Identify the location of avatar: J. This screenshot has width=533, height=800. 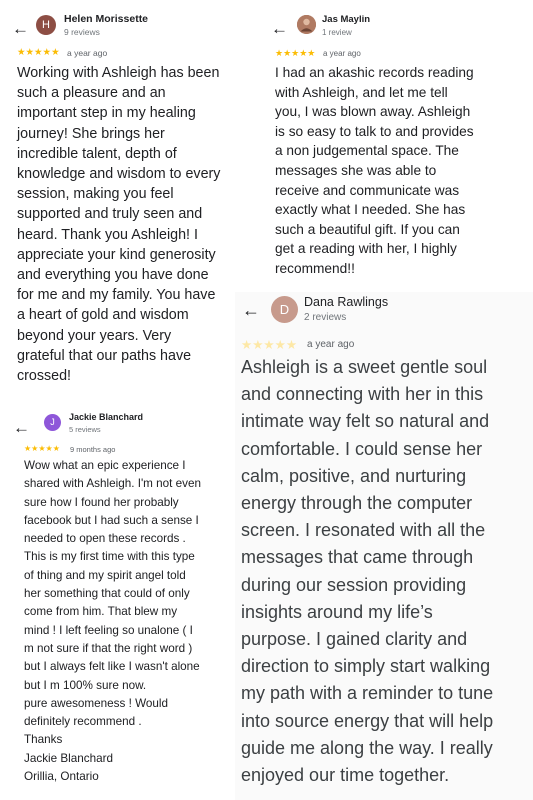
(52, 422).